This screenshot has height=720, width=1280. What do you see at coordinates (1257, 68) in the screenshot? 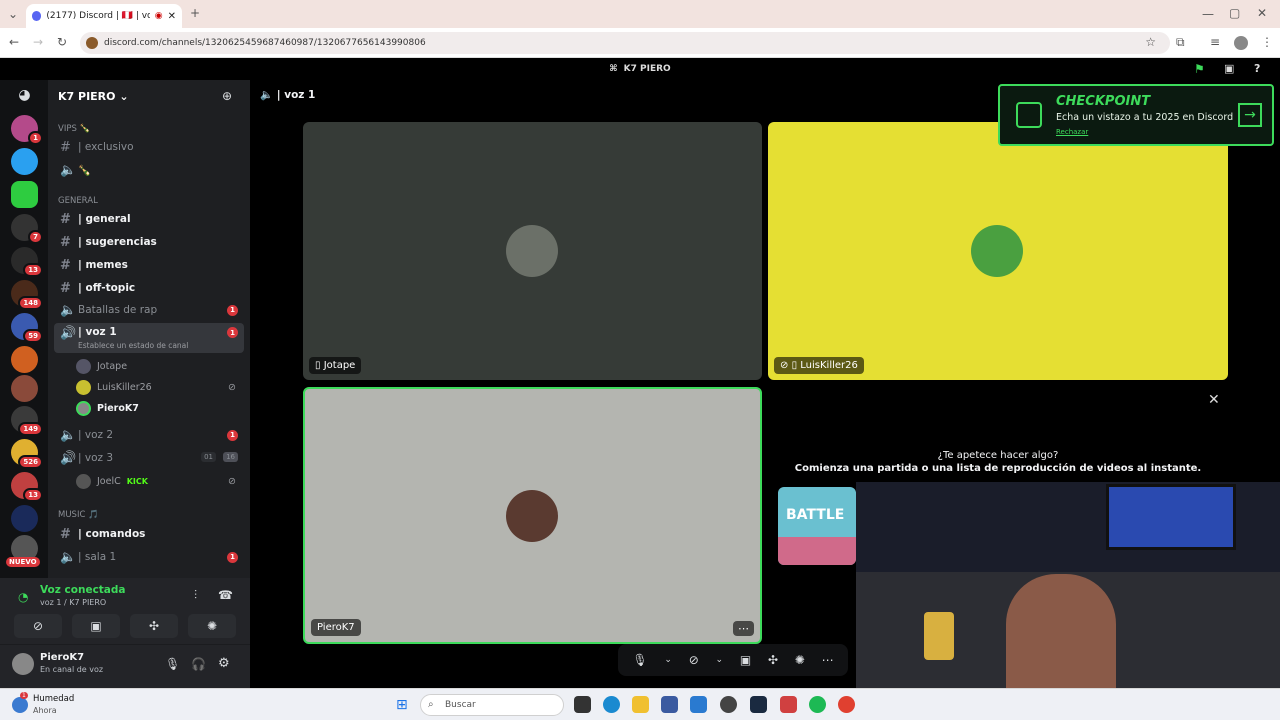
I see `help-icon: ?` at bounding box center [1257, 68].